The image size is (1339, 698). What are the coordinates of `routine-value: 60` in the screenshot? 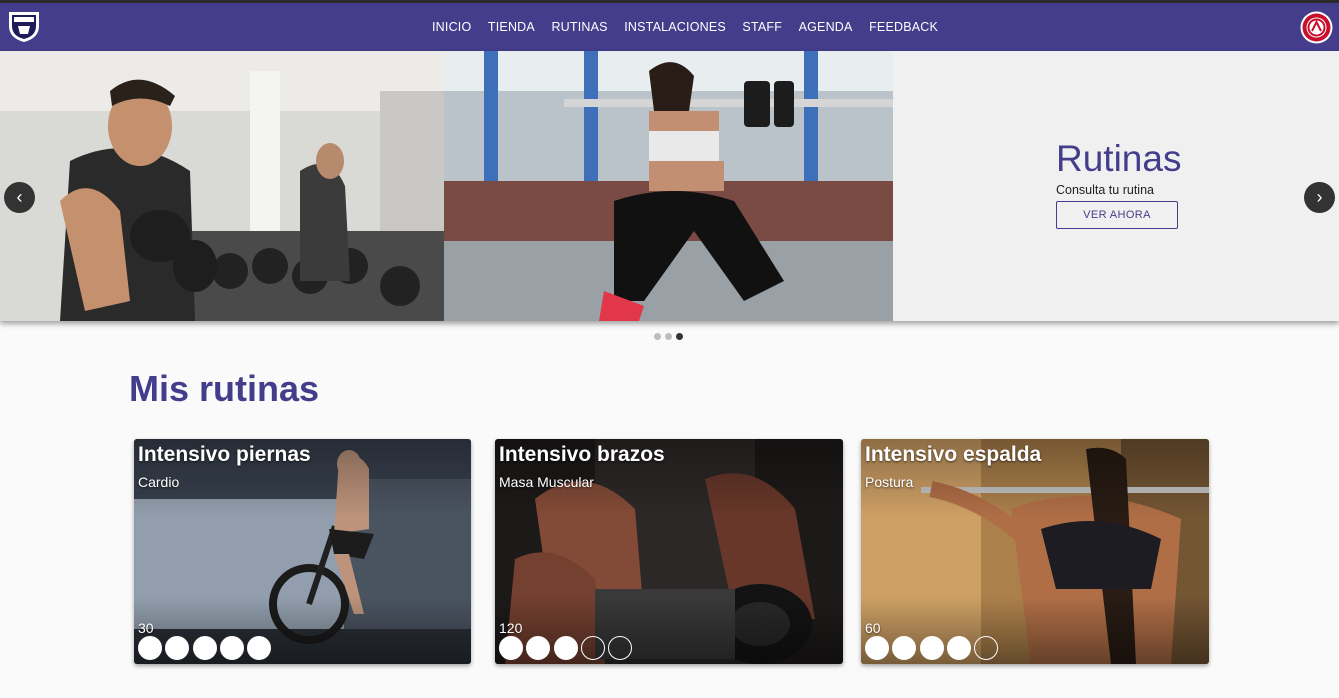 It's located at (873, 628).